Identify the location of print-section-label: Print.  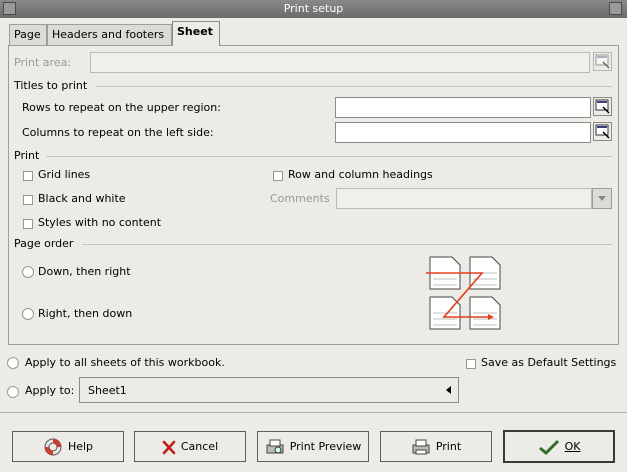
(27, 155).